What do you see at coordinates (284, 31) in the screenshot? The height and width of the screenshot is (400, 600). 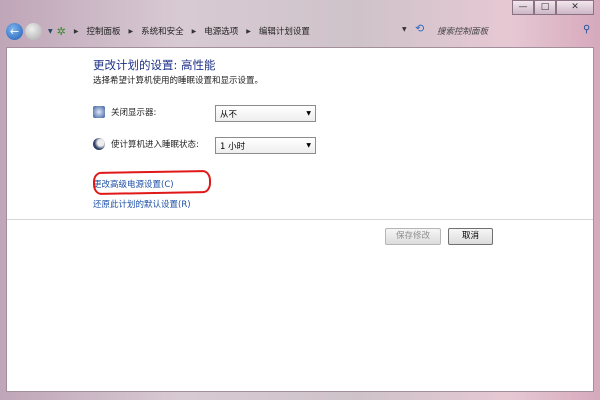 I see `breadcrumb-item: 编辑计划设置` at bounding box center [284, 31].